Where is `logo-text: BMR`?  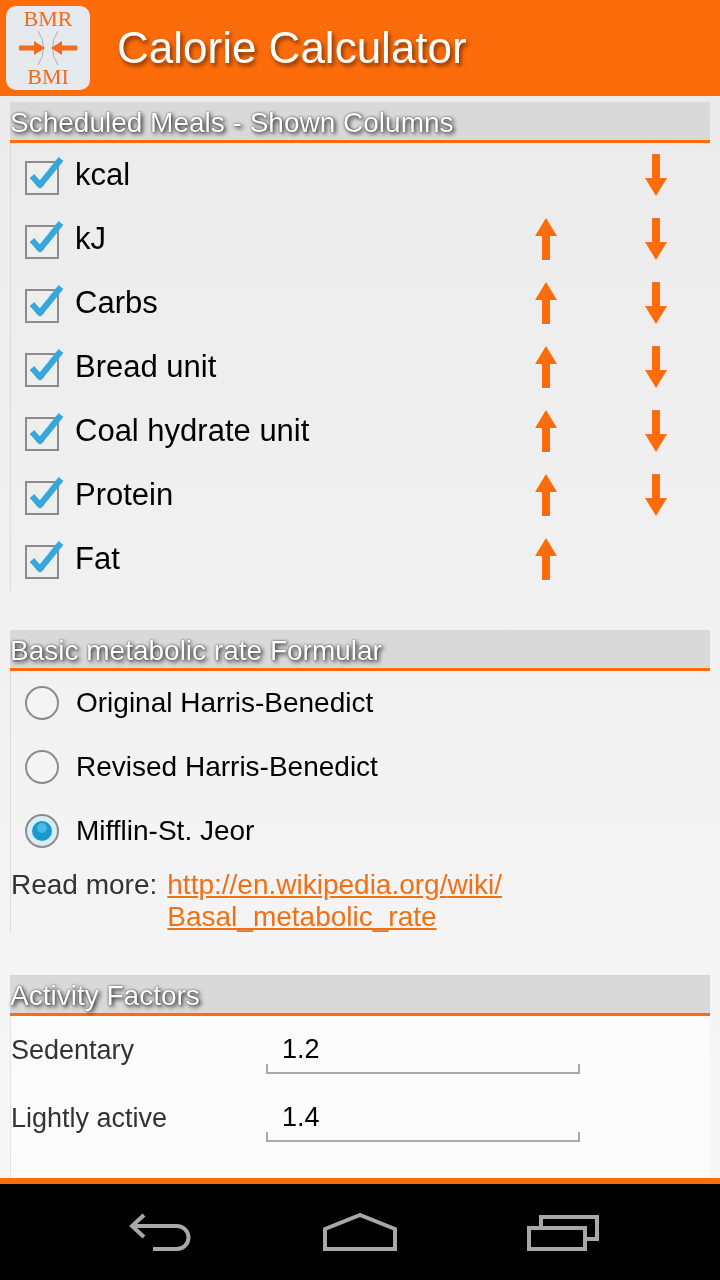 logo-text: BMR is located at coordinates (48, 19).